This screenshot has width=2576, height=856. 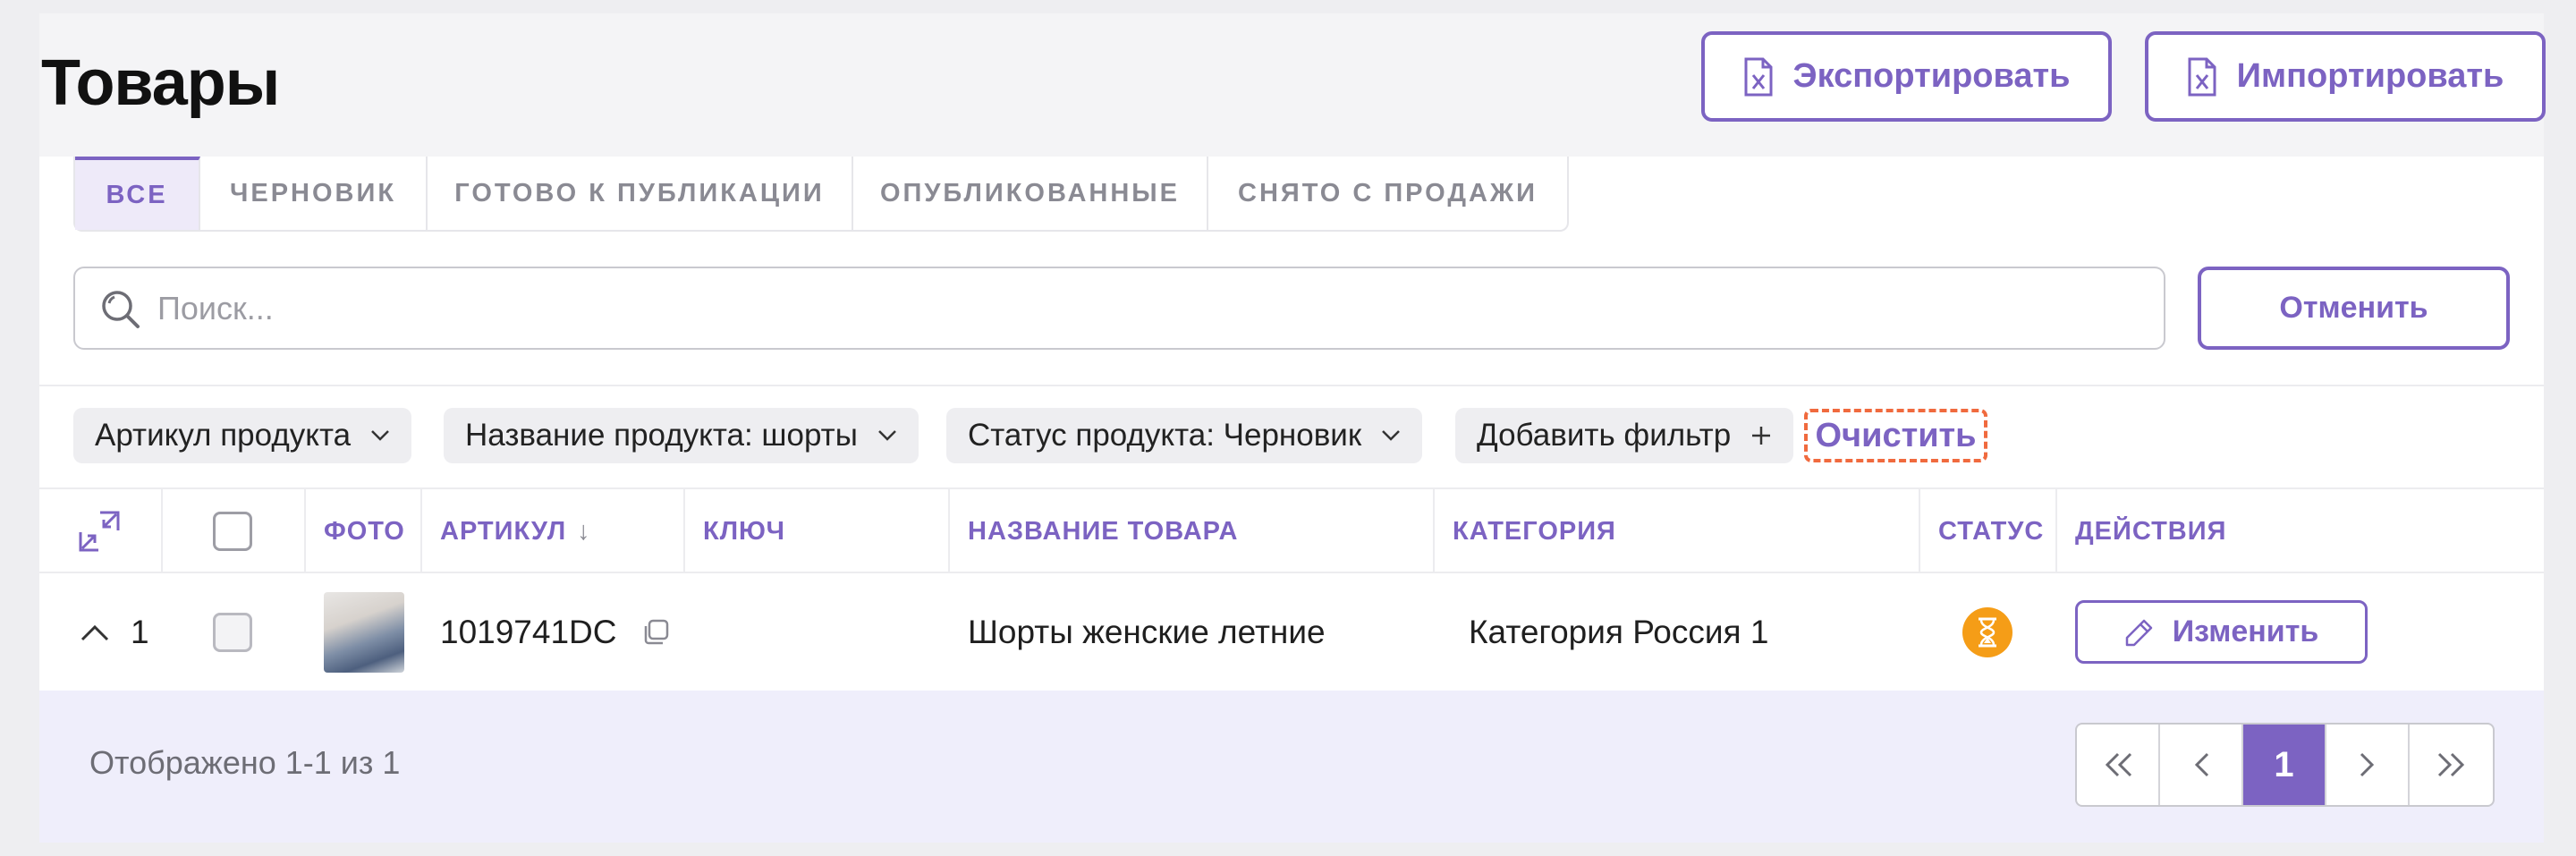 What do you see at coordinates (640, 193) in the screenshot?
I see `tab-ready-to-publish: ГОТОВО К ПУБЛИКАЦИИ` at bounding box center [640, 193].